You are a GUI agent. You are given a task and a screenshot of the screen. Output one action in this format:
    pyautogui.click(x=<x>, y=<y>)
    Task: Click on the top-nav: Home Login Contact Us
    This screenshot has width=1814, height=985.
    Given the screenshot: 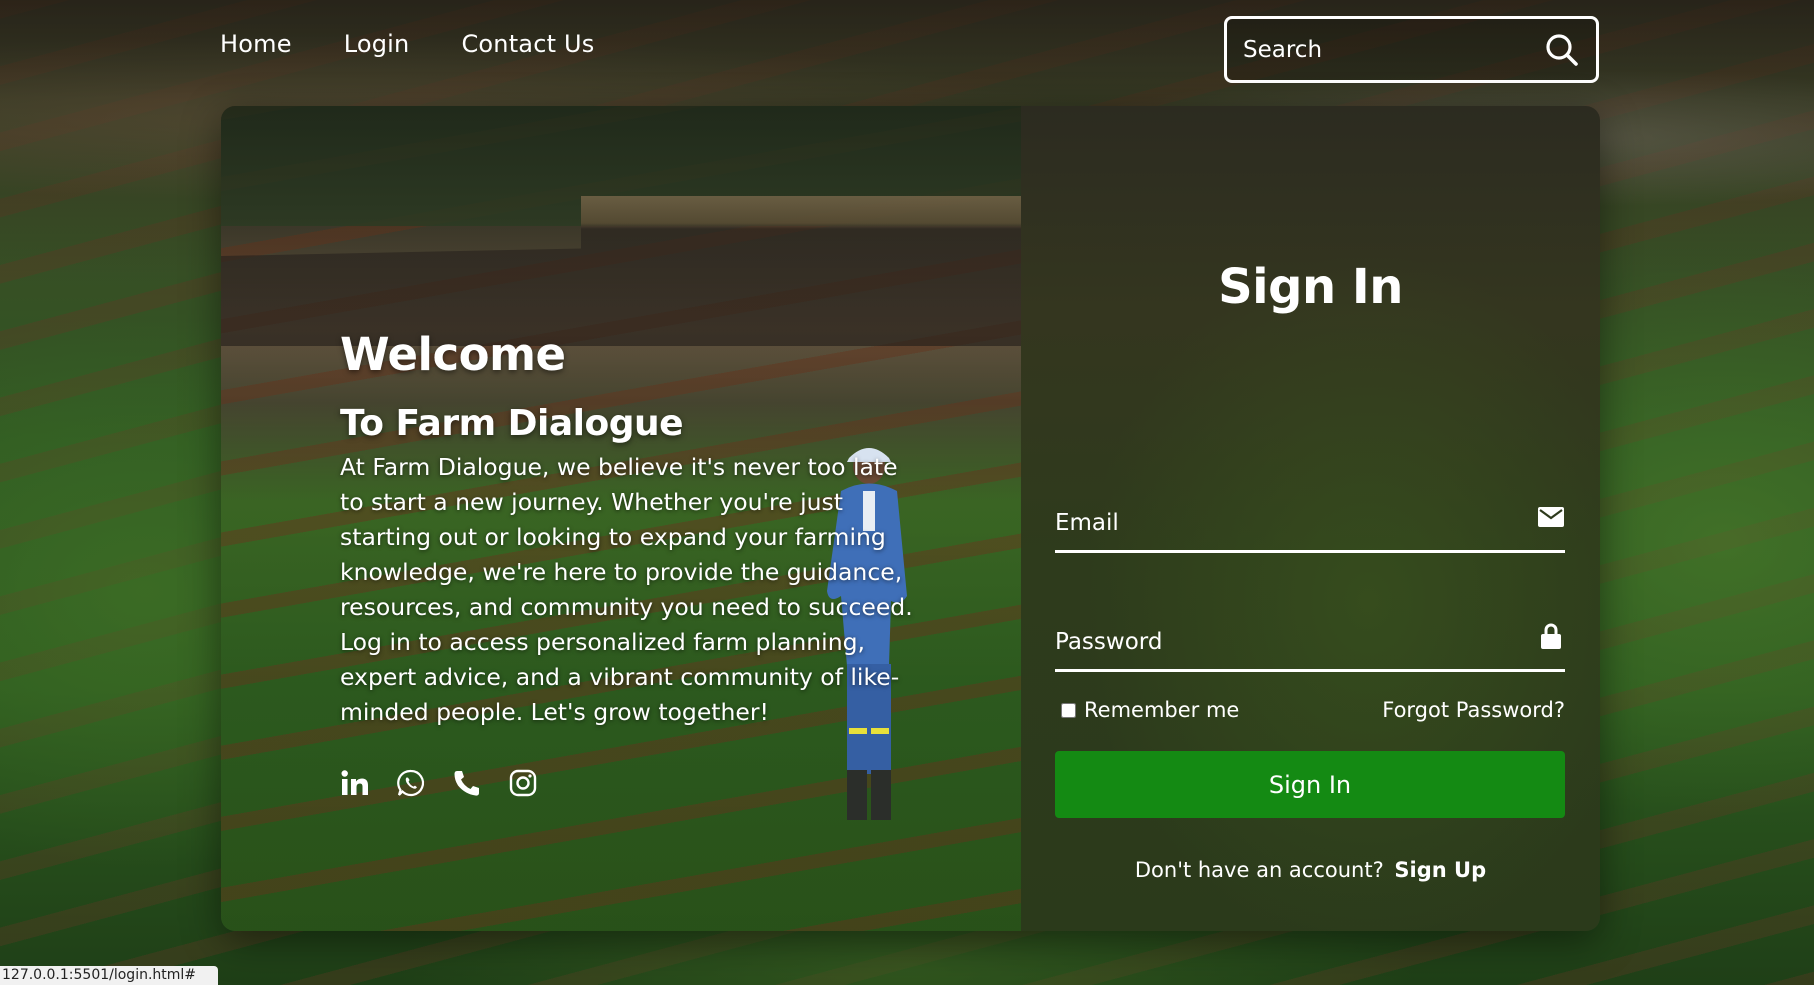 What is the action you would take?
    pyautogui.click(x=407, y=44)
    